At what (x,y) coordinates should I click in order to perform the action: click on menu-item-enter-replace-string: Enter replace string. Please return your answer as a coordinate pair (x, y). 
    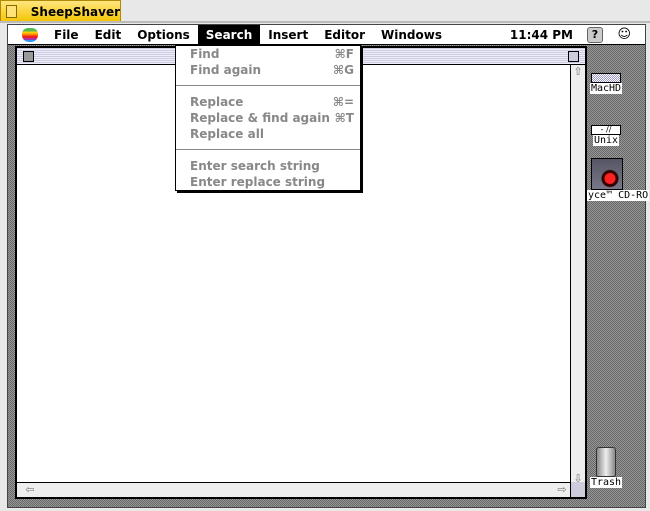
    Looking at the image, I should click on (268, 182).